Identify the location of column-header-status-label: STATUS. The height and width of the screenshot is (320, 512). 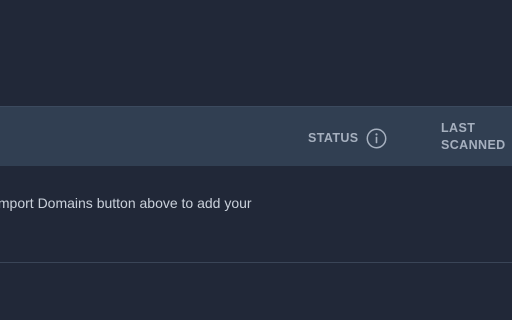
(333, 138).